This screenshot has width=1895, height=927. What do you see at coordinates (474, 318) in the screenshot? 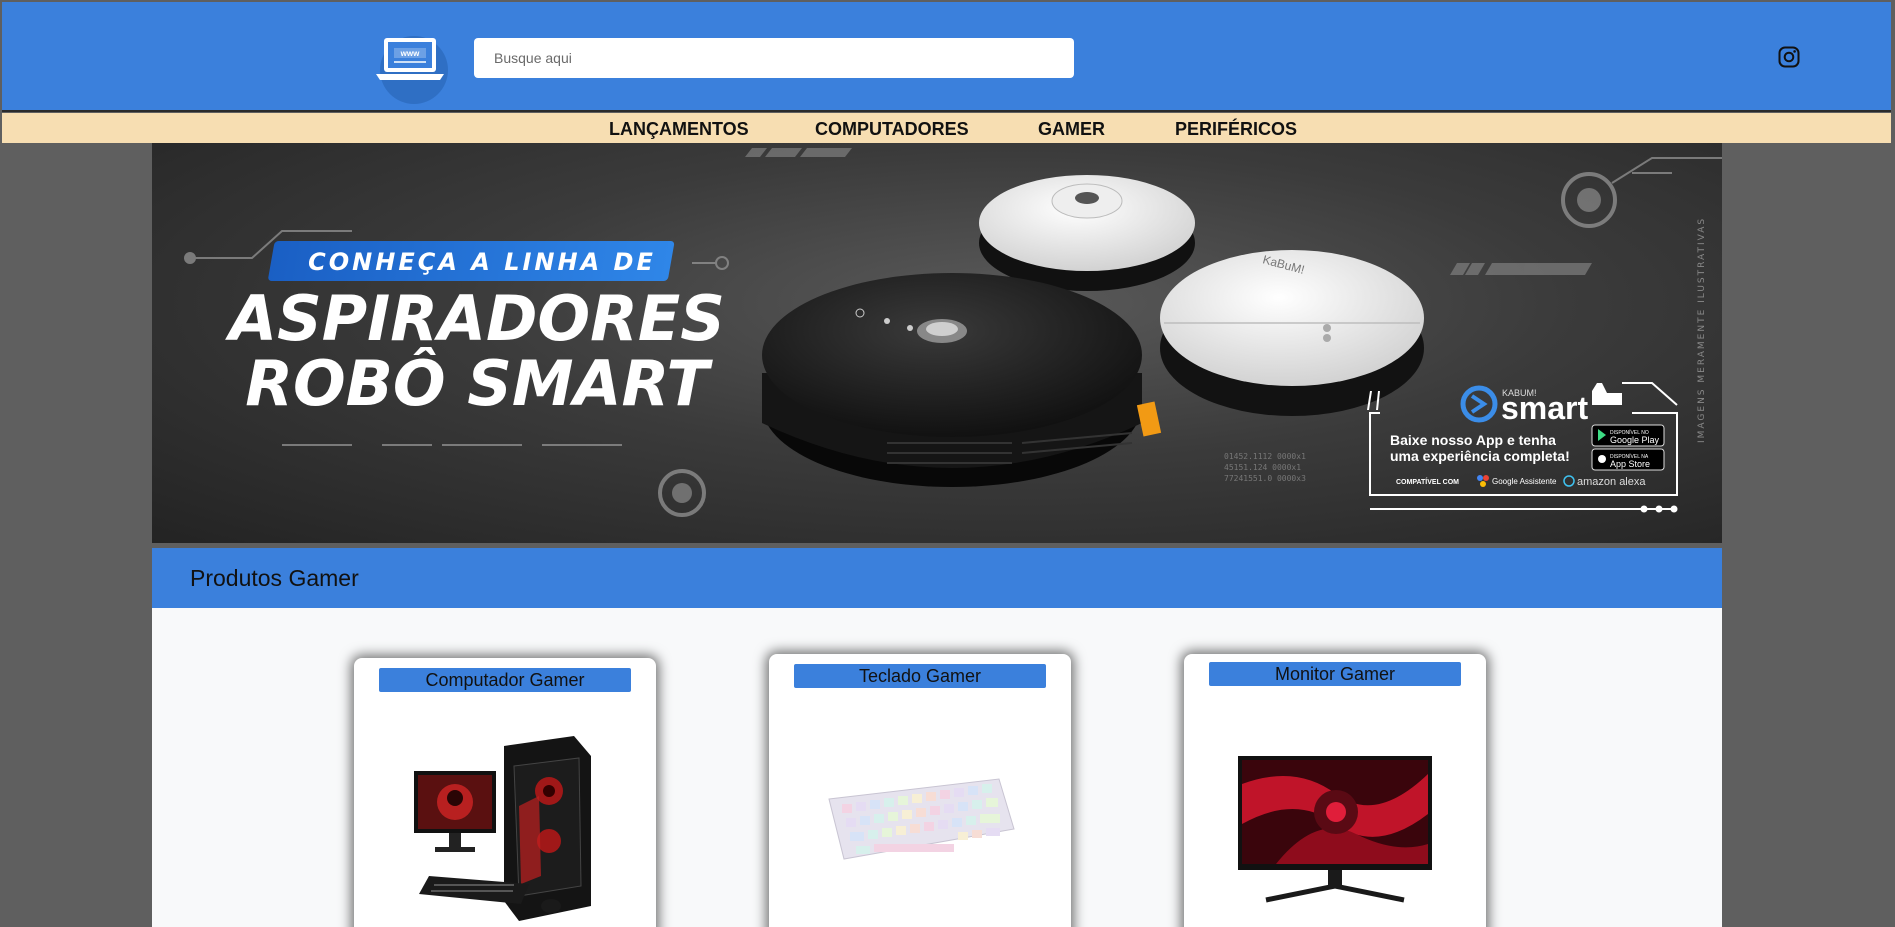
I see `banner-headline-line1: ASPIRADORES` at bounding box center [474, 318].